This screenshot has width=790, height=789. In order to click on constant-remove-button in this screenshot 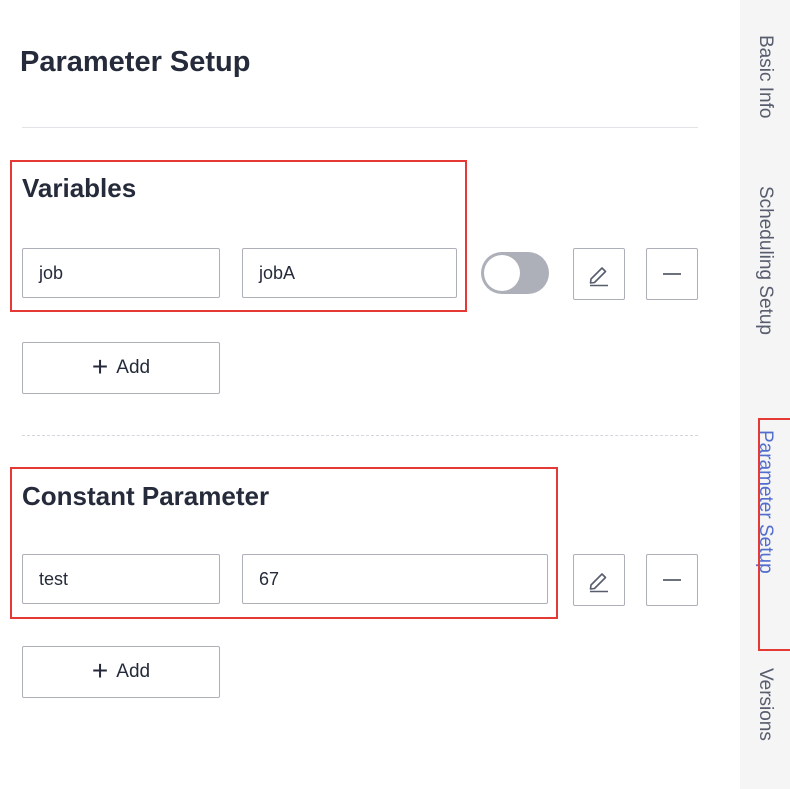, I will do `click(672, 580)`.